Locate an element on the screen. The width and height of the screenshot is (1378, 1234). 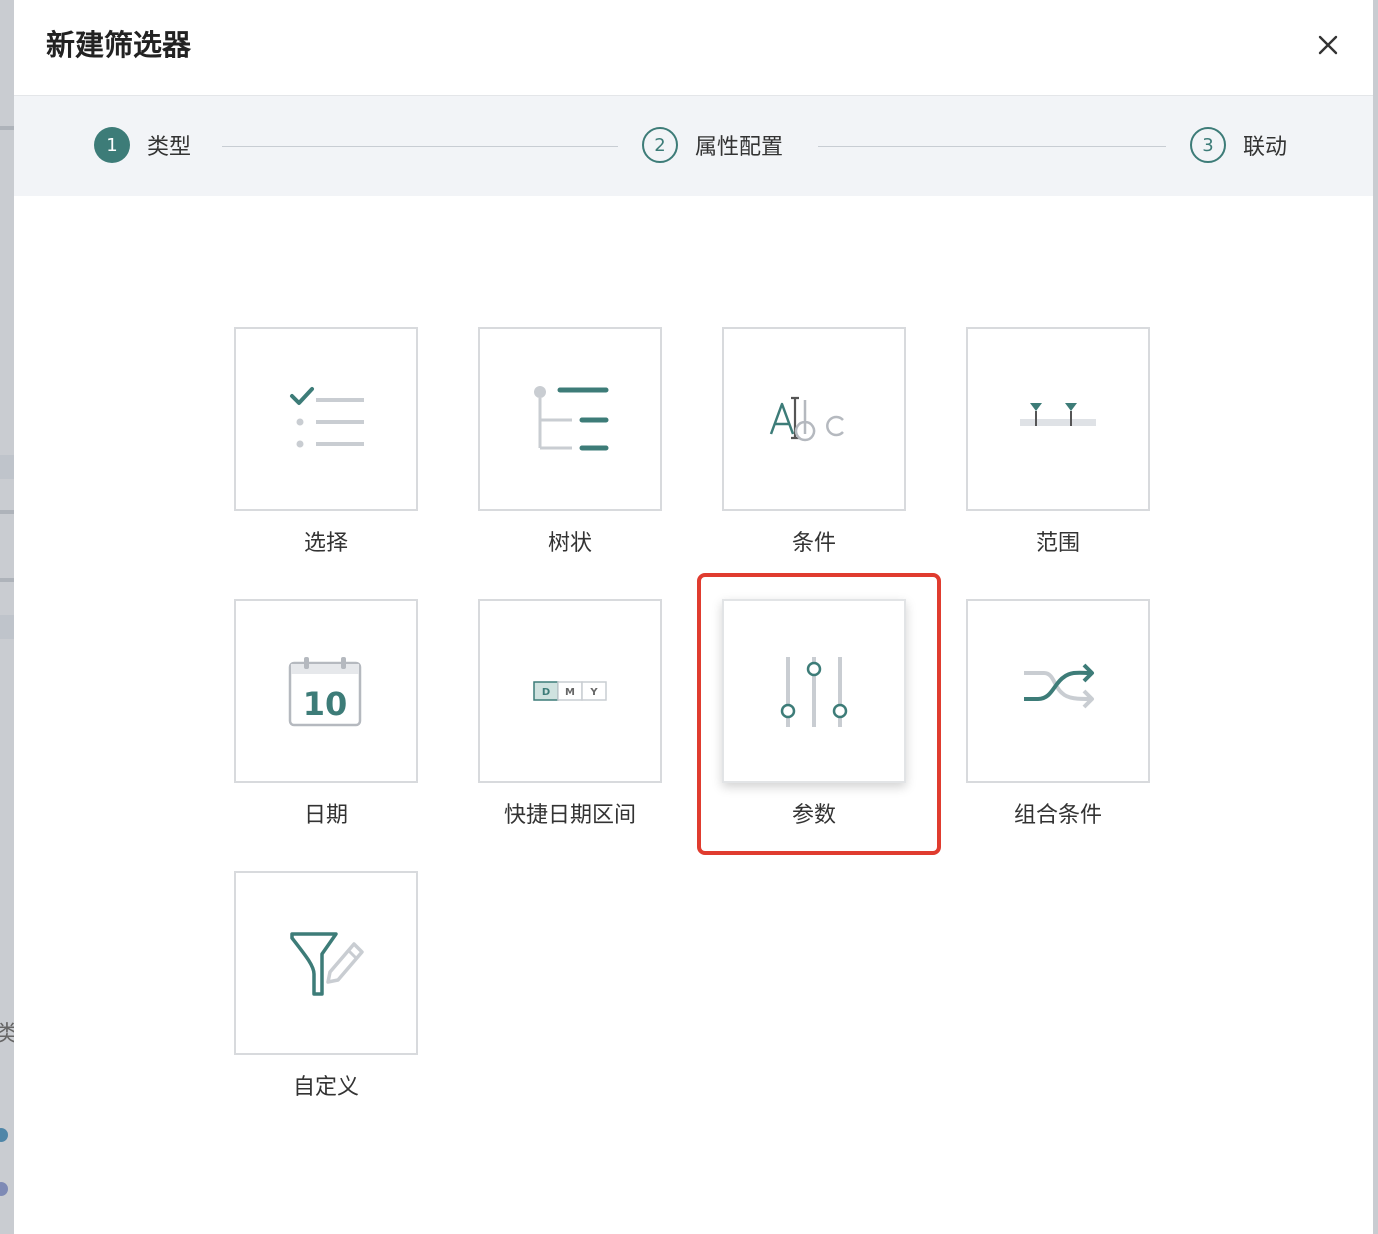
custom-filter-icon is located at coordinates (327, 964).